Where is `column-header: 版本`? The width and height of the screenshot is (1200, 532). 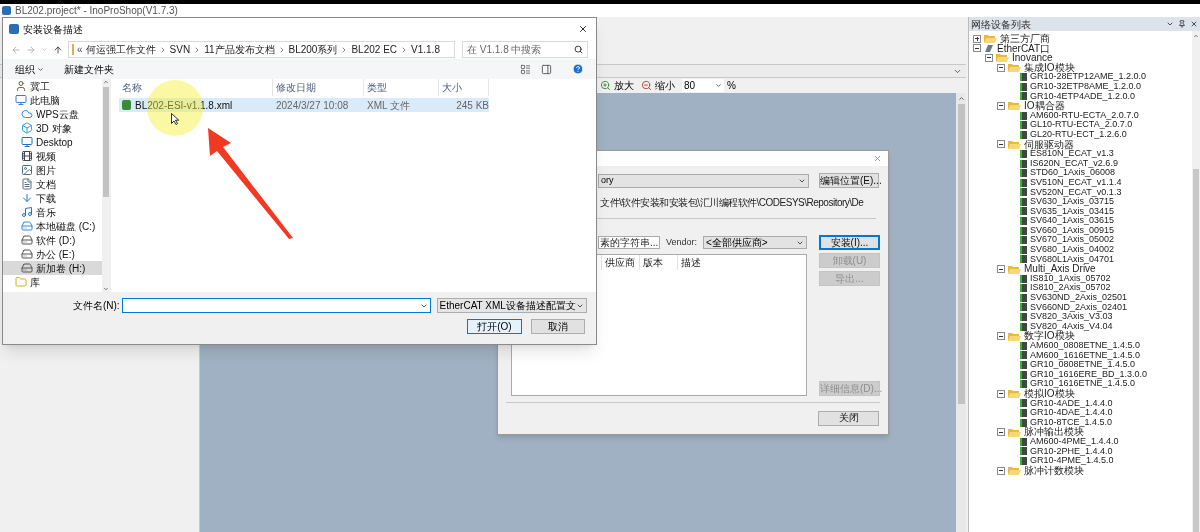
column-header: 版本 is located at coordinates (658, 263).